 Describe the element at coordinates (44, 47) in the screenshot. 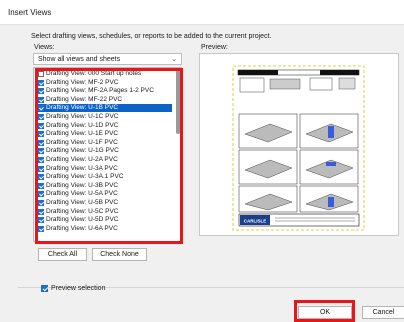

I see `views-label: Views:` at that location.